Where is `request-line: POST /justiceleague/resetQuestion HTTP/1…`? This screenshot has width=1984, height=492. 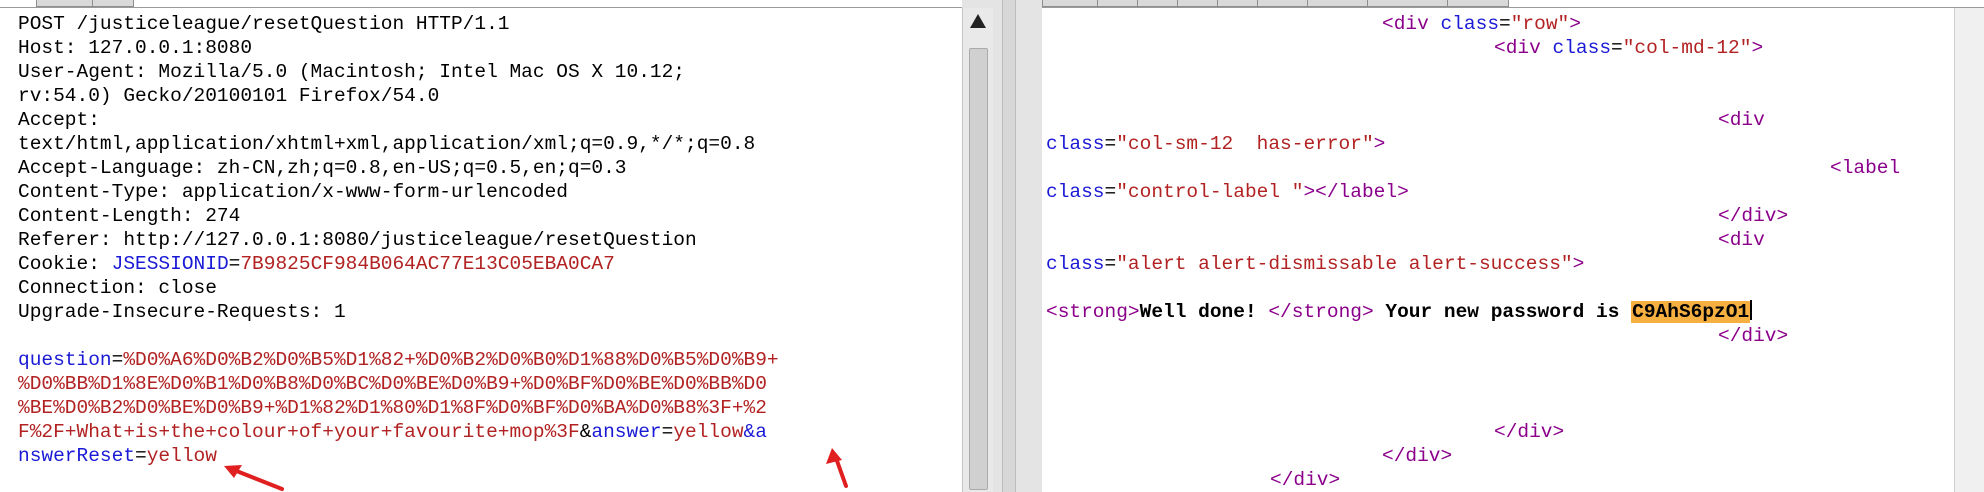
request-line: POST /justiceleague/resetQuestion HTTP/1… is located at coordinates (264, 24).